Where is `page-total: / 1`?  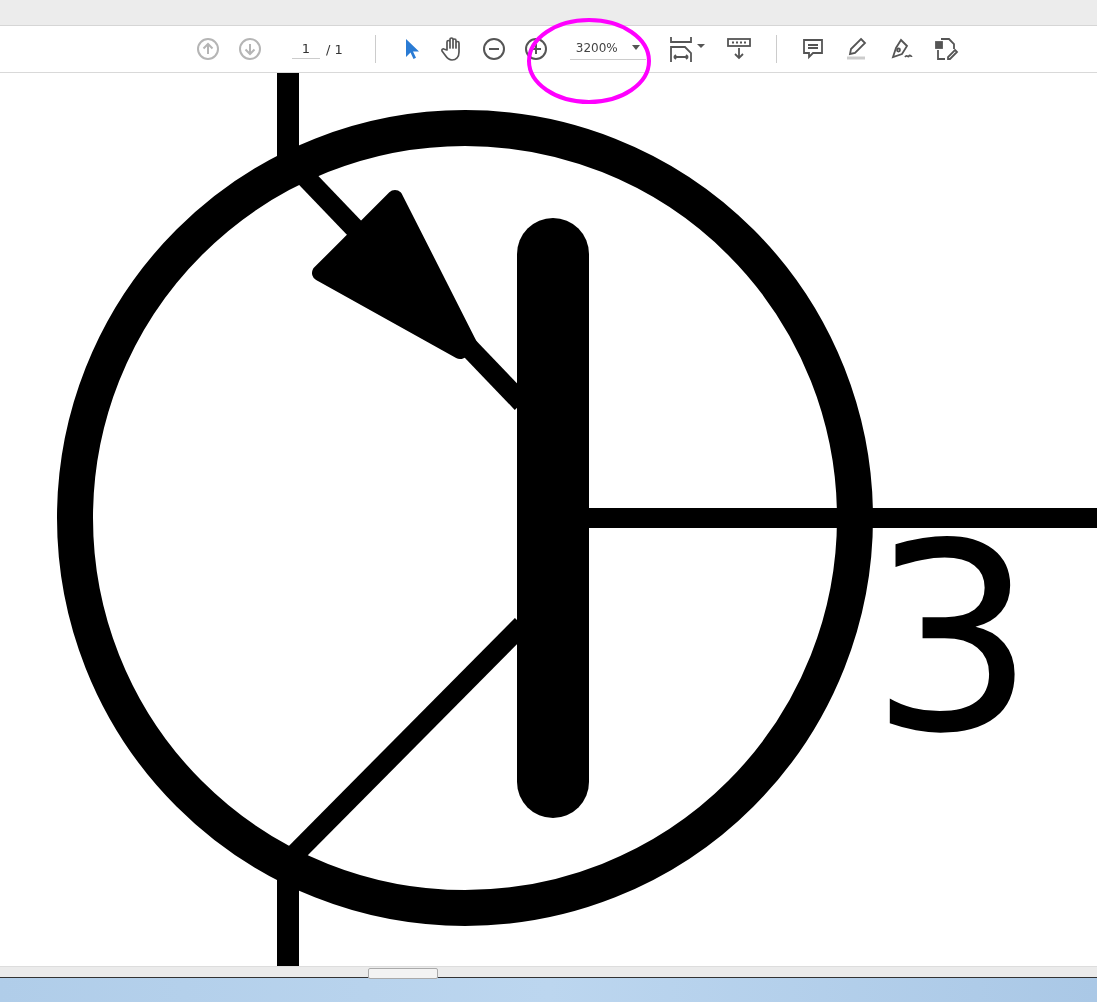 page-total: / 1 is located at coordinates (334, 49).